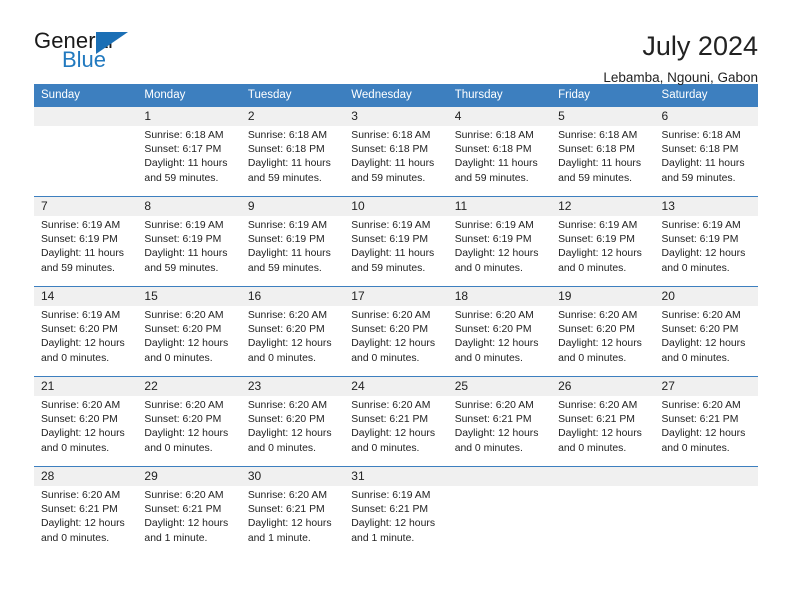 The height and width of the screenshot is (612, 792). Describe the element at coordinates (292, 206) in the screenshot. I see `day-number: 9` at that location.